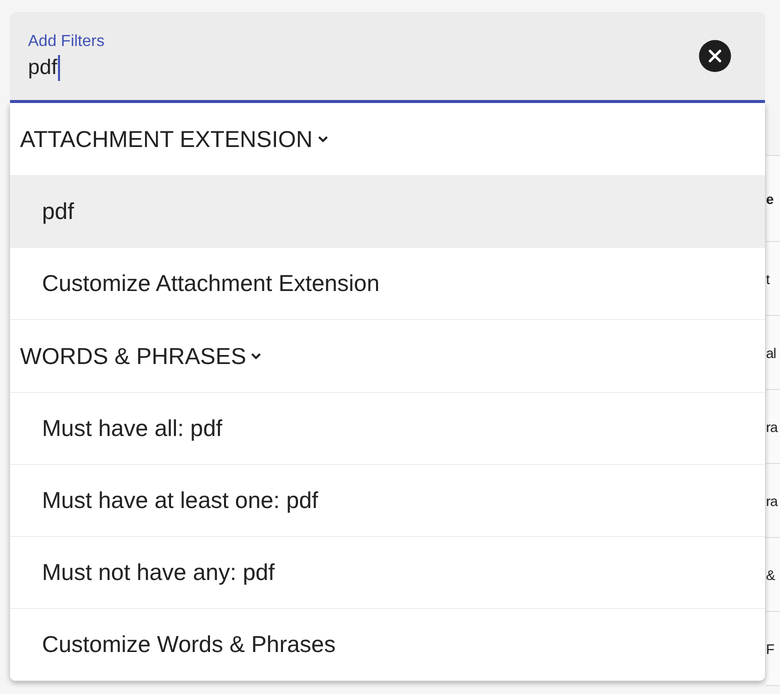  I want to click on field-label: Add Filters, so click(66, 42).